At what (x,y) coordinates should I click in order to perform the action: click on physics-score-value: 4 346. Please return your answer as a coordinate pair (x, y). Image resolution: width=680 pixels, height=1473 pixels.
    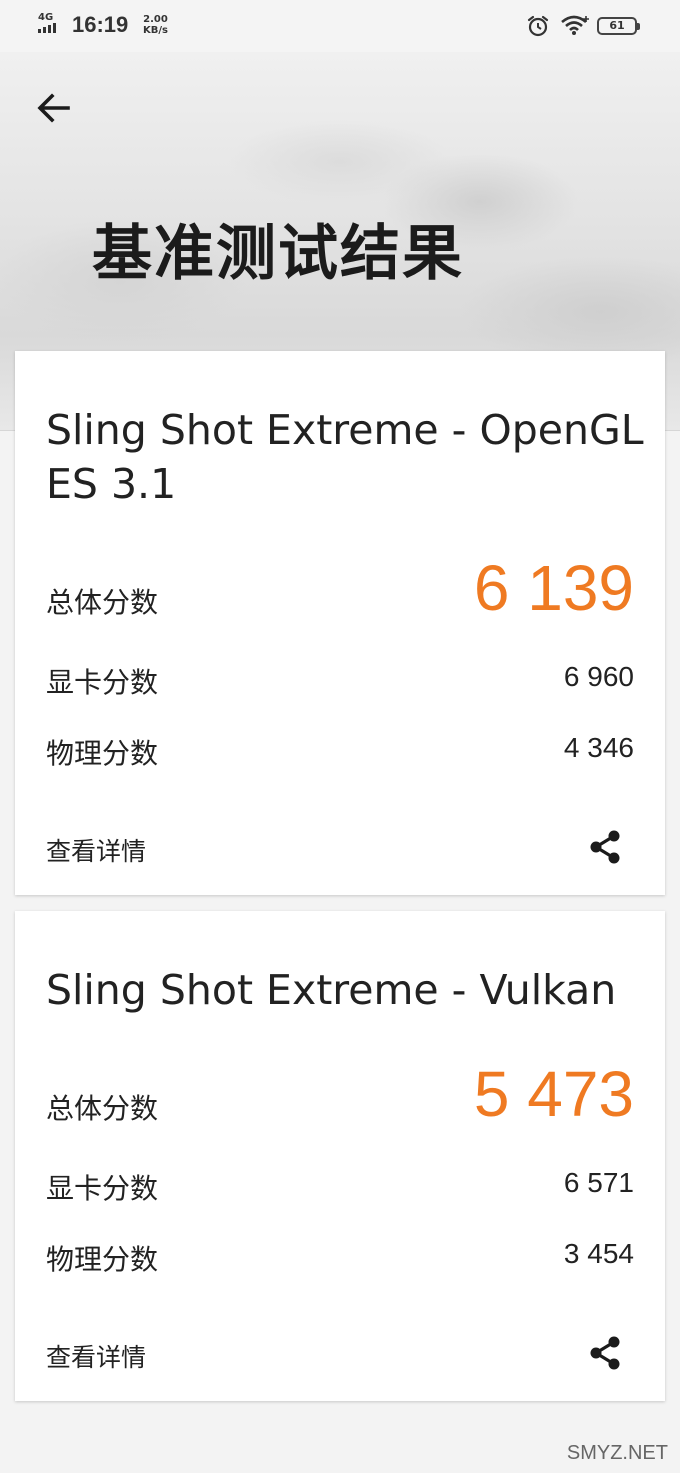
    Looking at the image, I should click on (598, 747).